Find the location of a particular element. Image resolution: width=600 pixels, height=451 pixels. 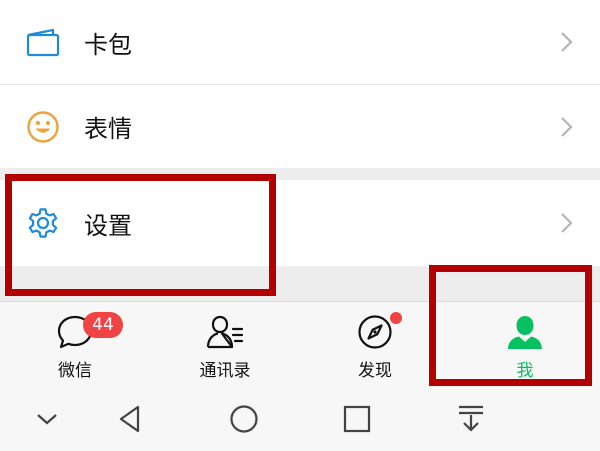

unread-badge: 44 is located at coordinates (103, 325).